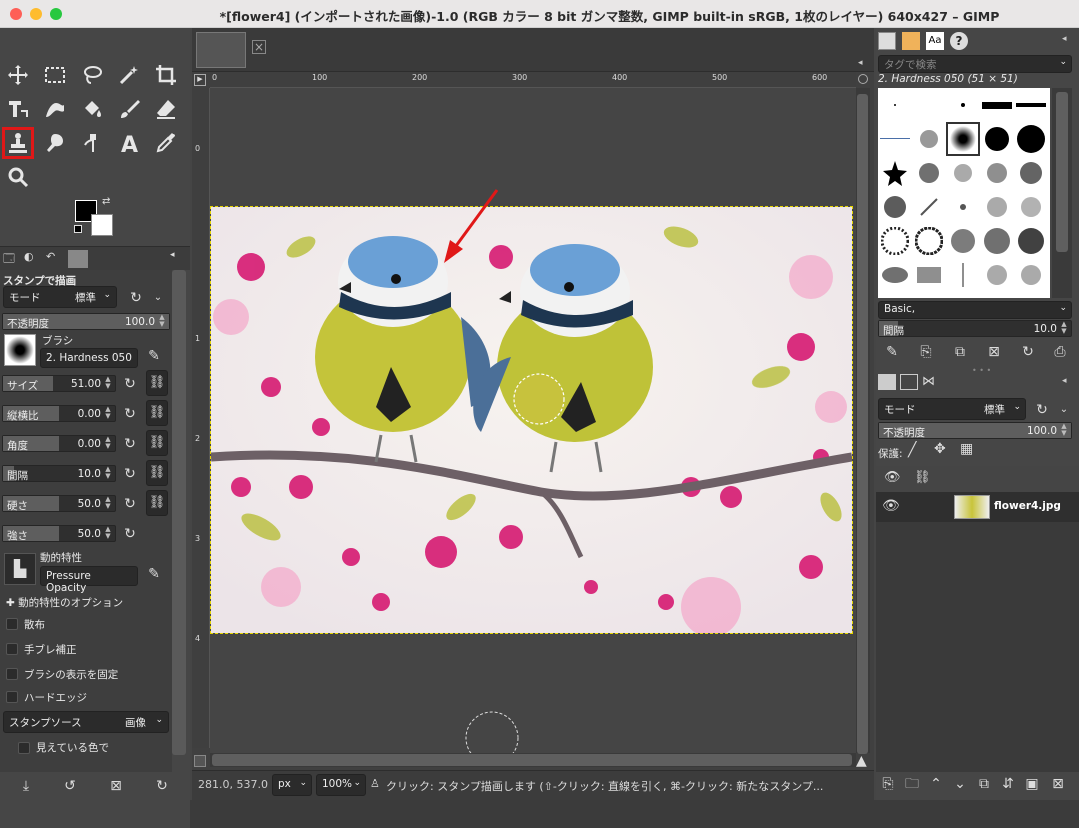 This screenshot has height=828, width=1079. What do you see at coordinates (130, 534) in the screenshot?
I see `reset-force-icon: ↻` at bounding box center [130, 534].